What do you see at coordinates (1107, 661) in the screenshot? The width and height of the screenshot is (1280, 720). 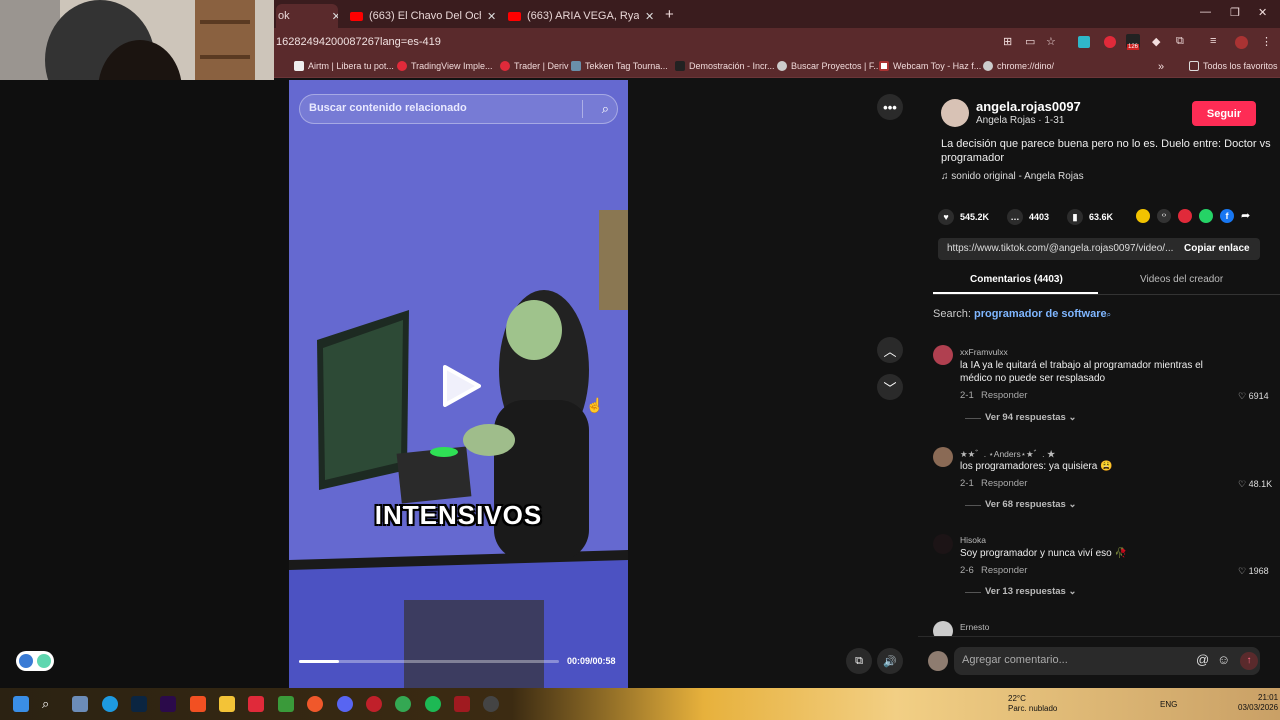 I see `comment-input: Agregar comentario... @ ☺ ↑` at bounding box center [1107, 661].